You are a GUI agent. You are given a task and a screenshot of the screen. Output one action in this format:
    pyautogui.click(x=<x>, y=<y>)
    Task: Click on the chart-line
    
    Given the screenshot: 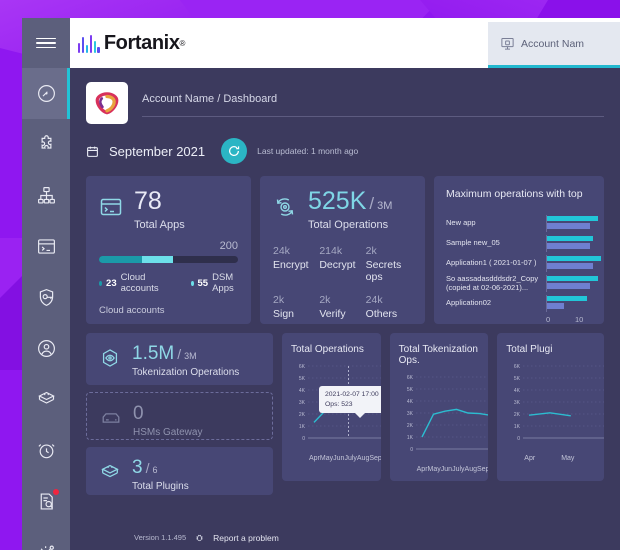 What is the action you would take?
    pyautogui.click(x=455, y=423)
    